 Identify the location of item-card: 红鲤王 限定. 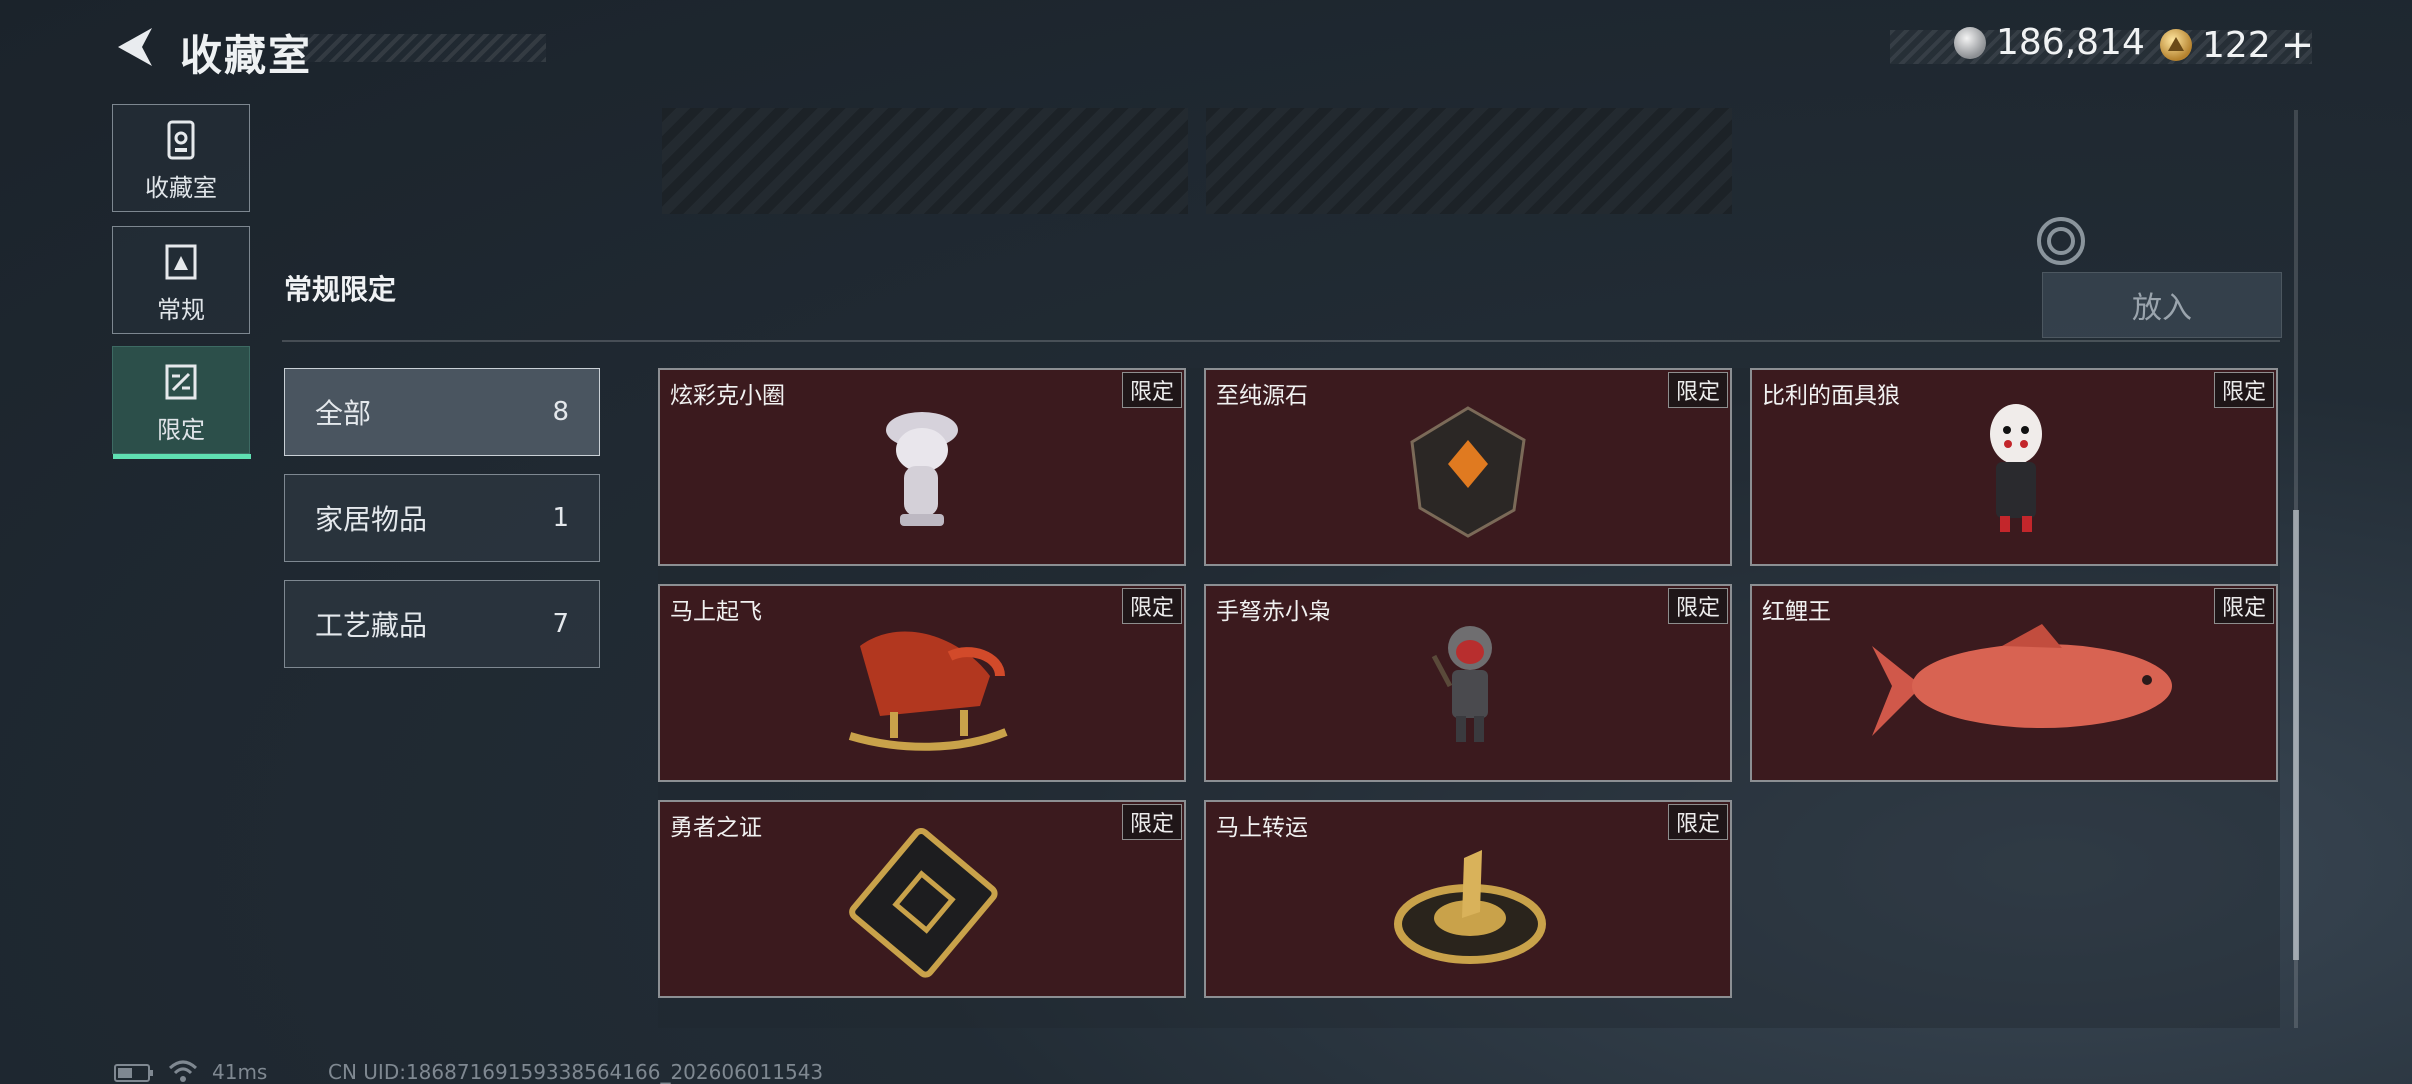
(2014, 683).